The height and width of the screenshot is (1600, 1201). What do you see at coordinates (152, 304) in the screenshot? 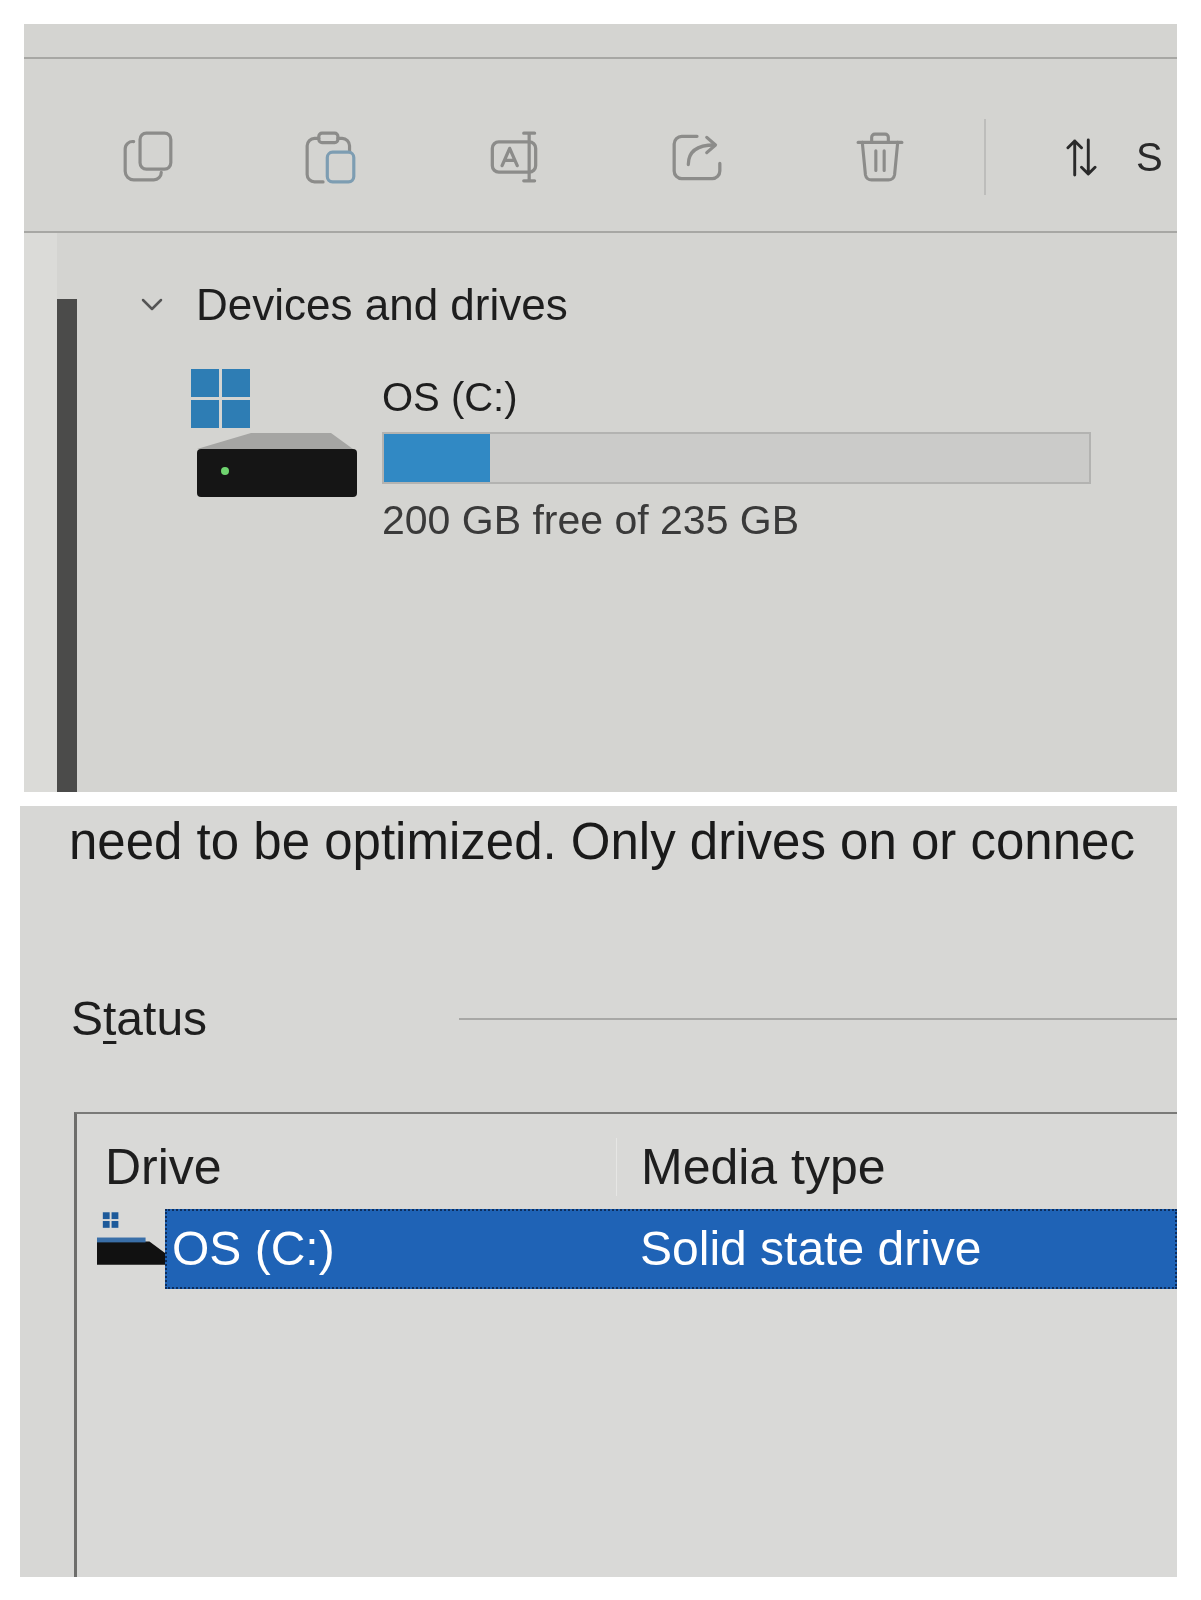
I see `chevron-icon` at bounding box center [152, 304].